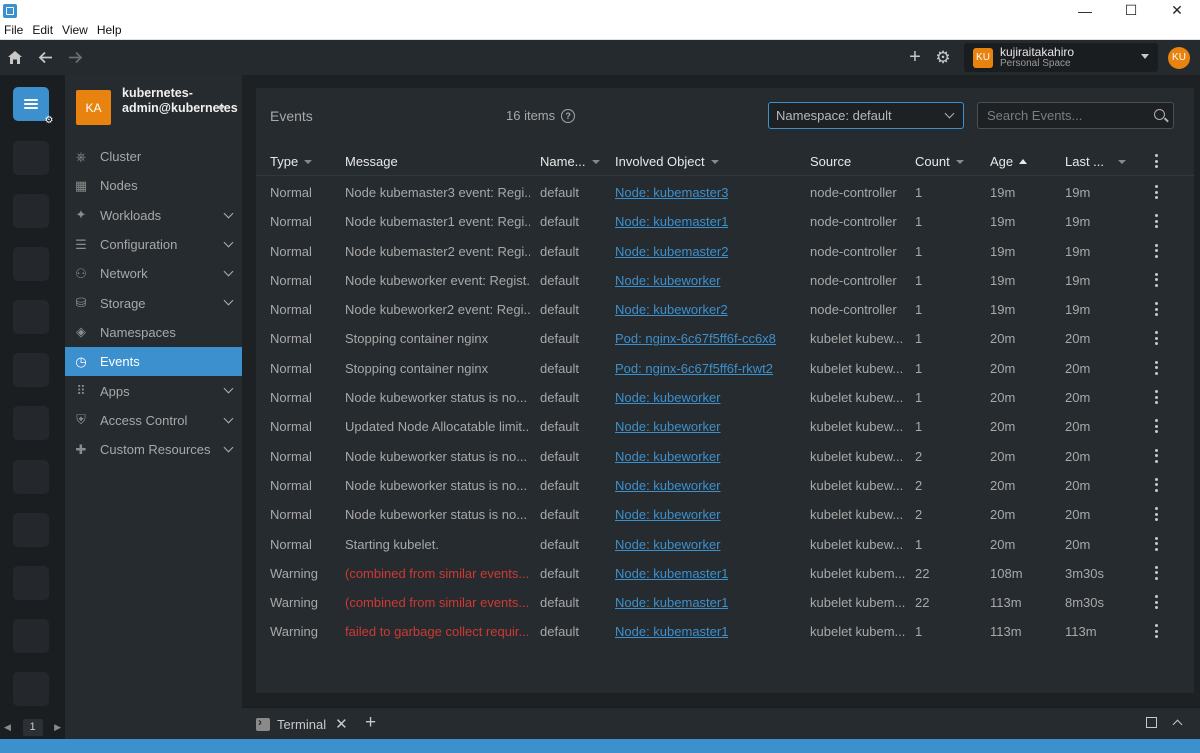 The height and width of the screenshot is (753, 1200). Describe the element at coordinates (153, 420) in the screenshot. I see `sidebar-item-access-control: ⛨ Access Control` at that location.